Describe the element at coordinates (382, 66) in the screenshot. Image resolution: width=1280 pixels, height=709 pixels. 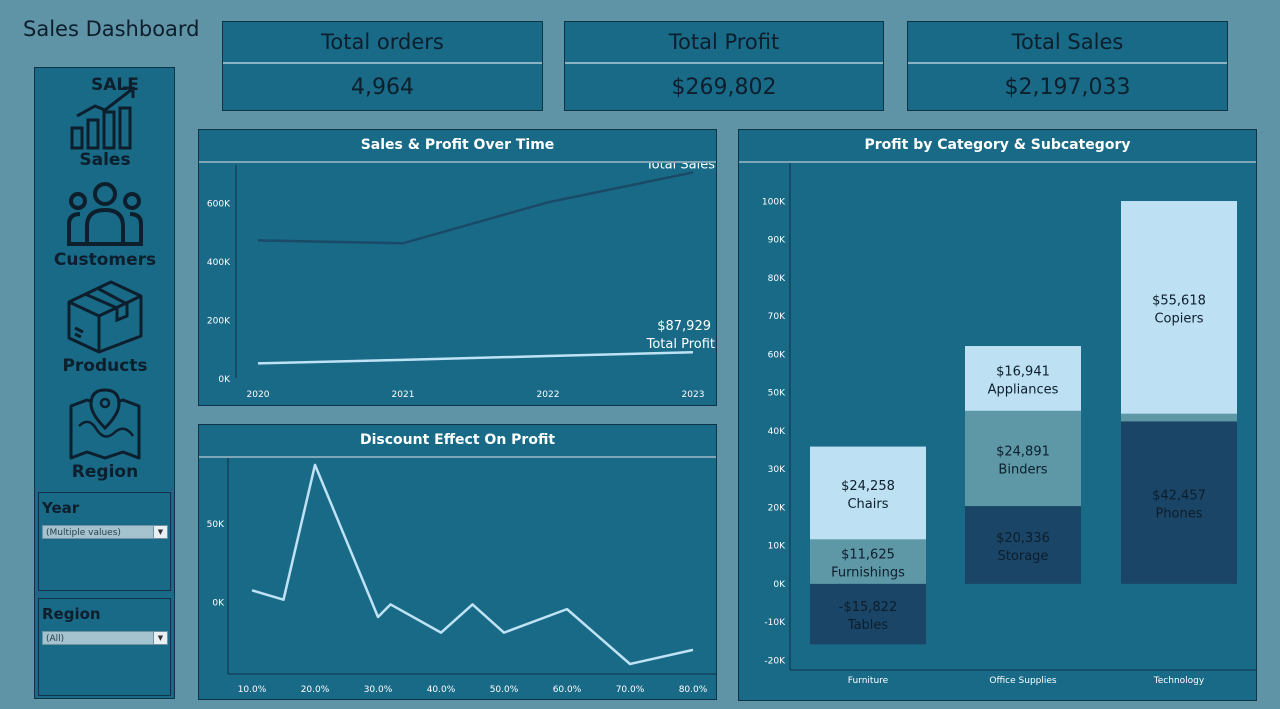
I see `kpi-card-total-orders: Total orders 4,964` at that location.